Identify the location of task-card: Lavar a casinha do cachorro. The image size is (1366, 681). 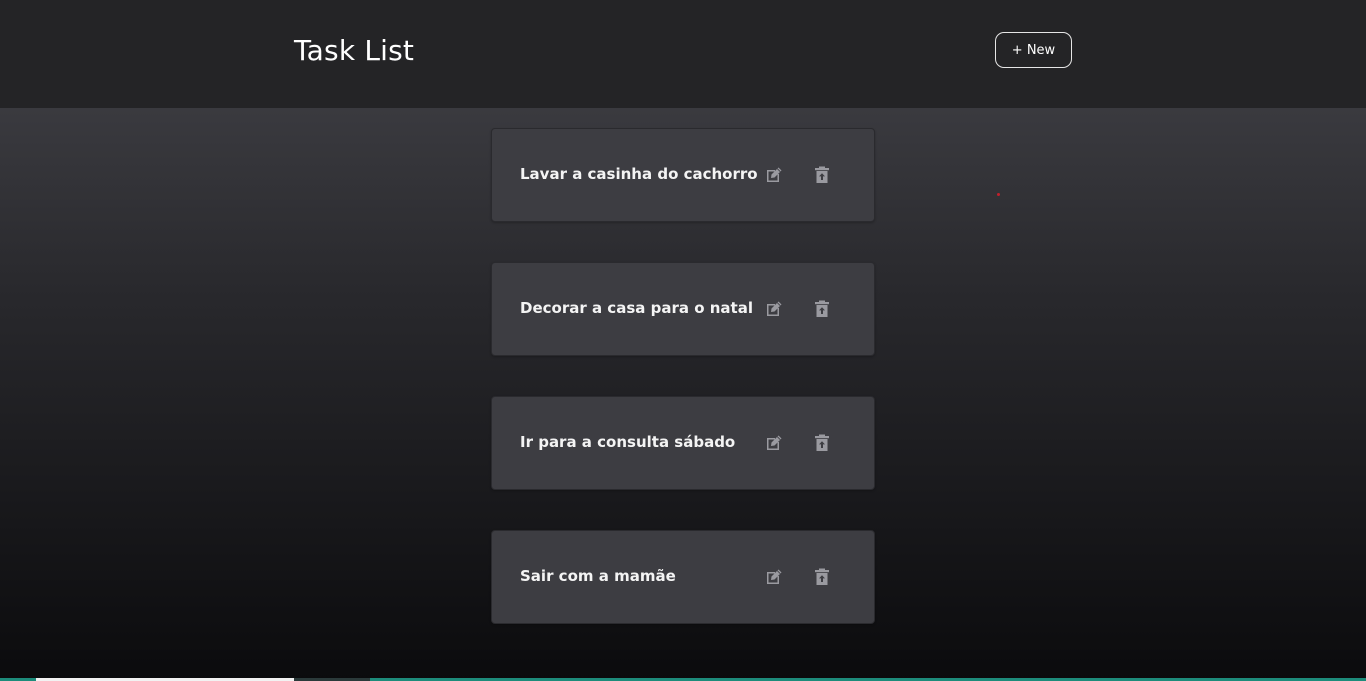
(683, 175).